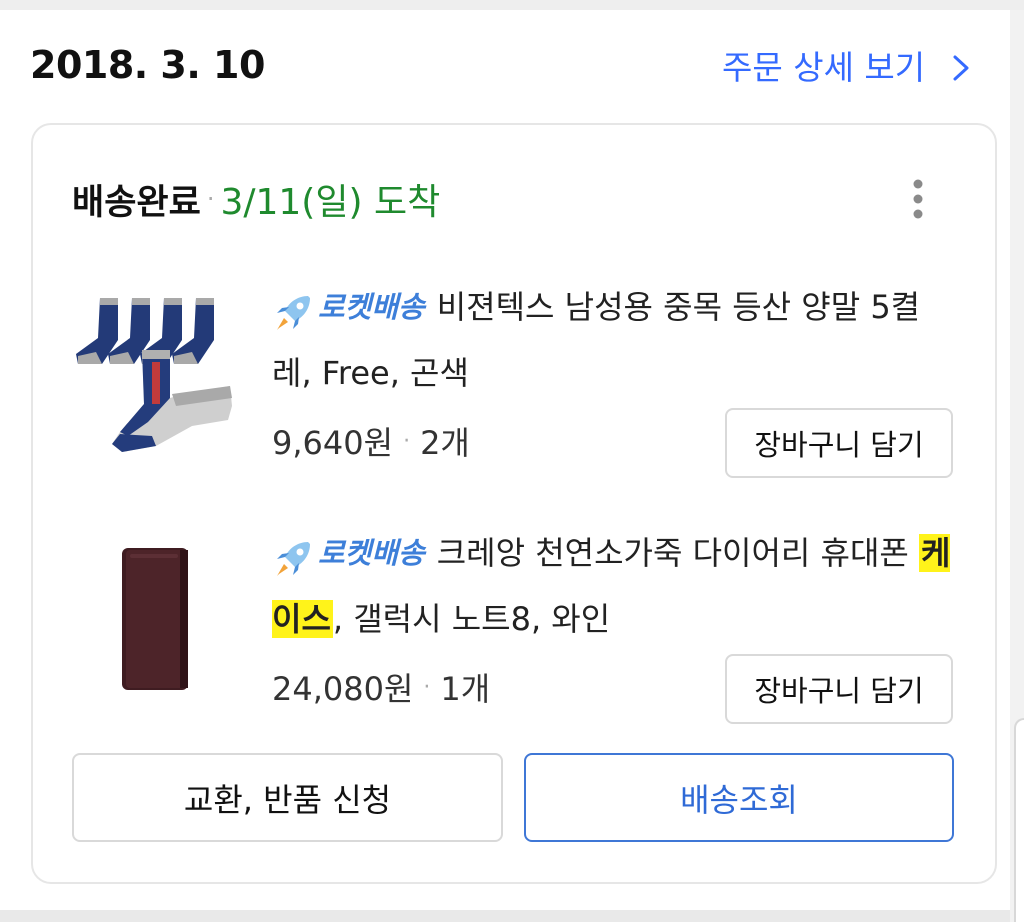  What do you see at coordinates (739, 797) in the screenshot?
I see `track-delivery-button: 배송조회` at bounding box center [739, 797].